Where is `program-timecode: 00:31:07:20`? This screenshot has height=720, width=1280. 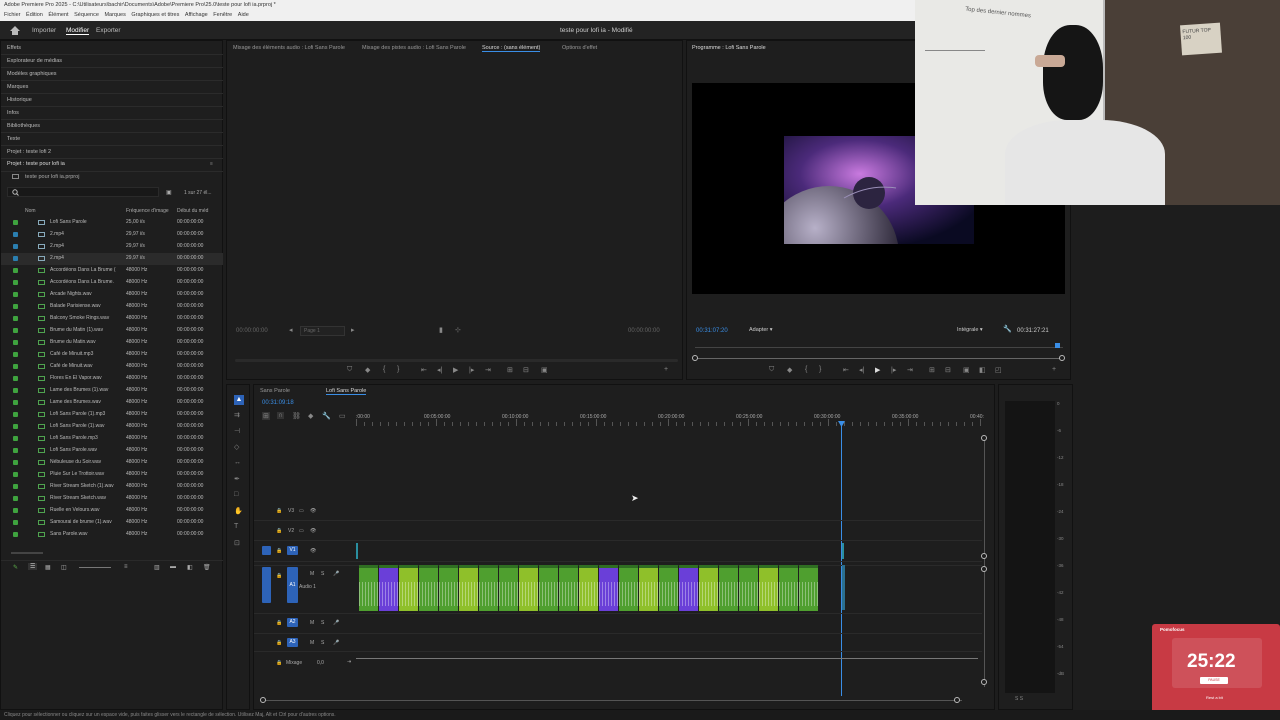
program-timecode: 00:31:07:20 is located at coordinates (712, 331).